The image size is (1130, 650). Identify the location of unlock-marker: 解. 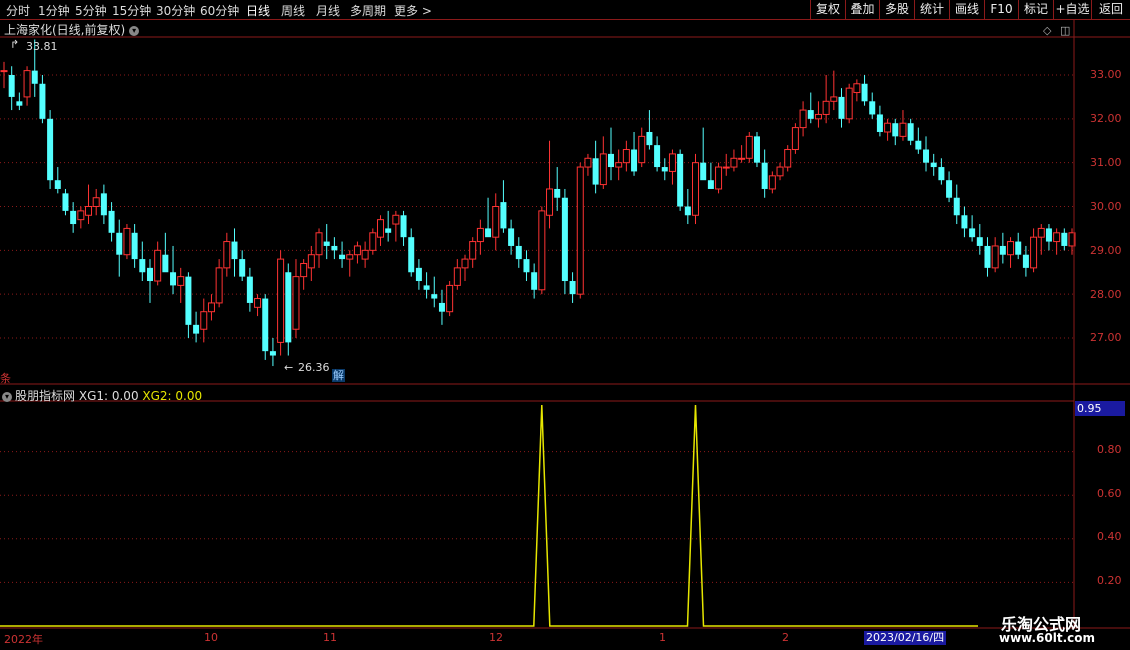
(338, 375).